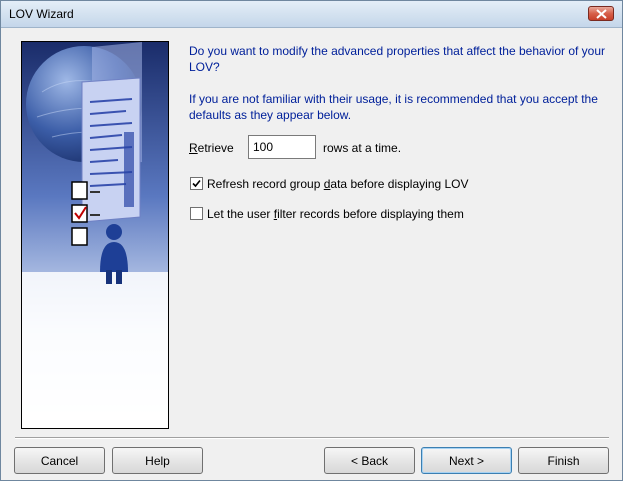 Image resolution: width=623 pixels, height=481 pixels. I want to click on back-button: < Back, so click(369, 460).